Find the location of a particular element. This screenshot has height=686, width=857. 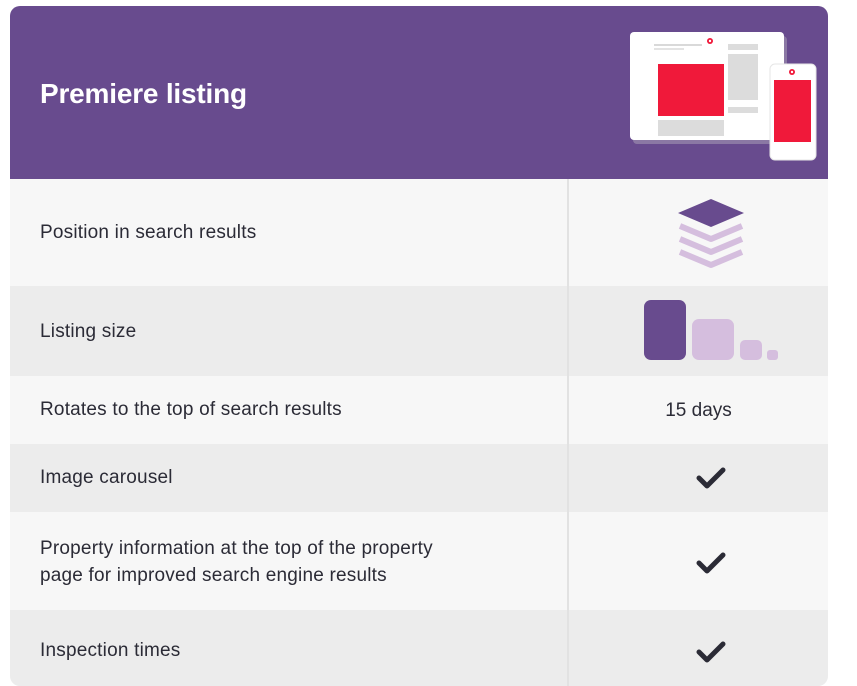

row-label: Image carousel is located at coordinates (106, 477).